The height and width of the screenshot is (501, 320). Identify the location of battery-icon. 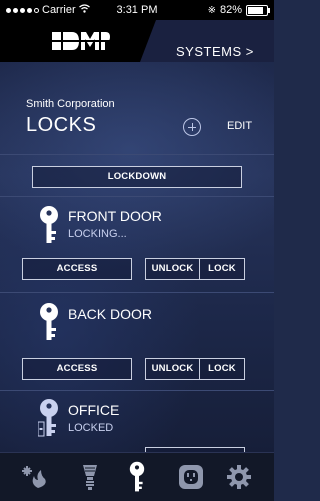
(258, 10).